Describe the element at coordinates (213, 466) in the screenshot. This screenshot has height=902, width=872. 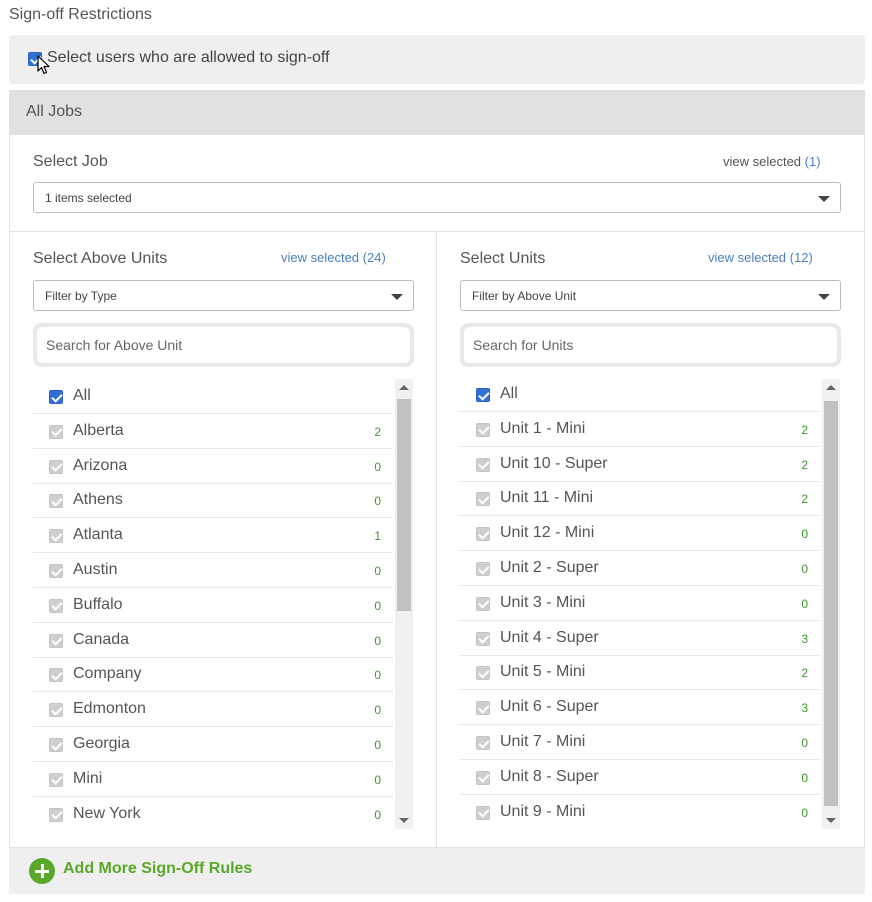
I see `list-item: Arizona 0` at that location.